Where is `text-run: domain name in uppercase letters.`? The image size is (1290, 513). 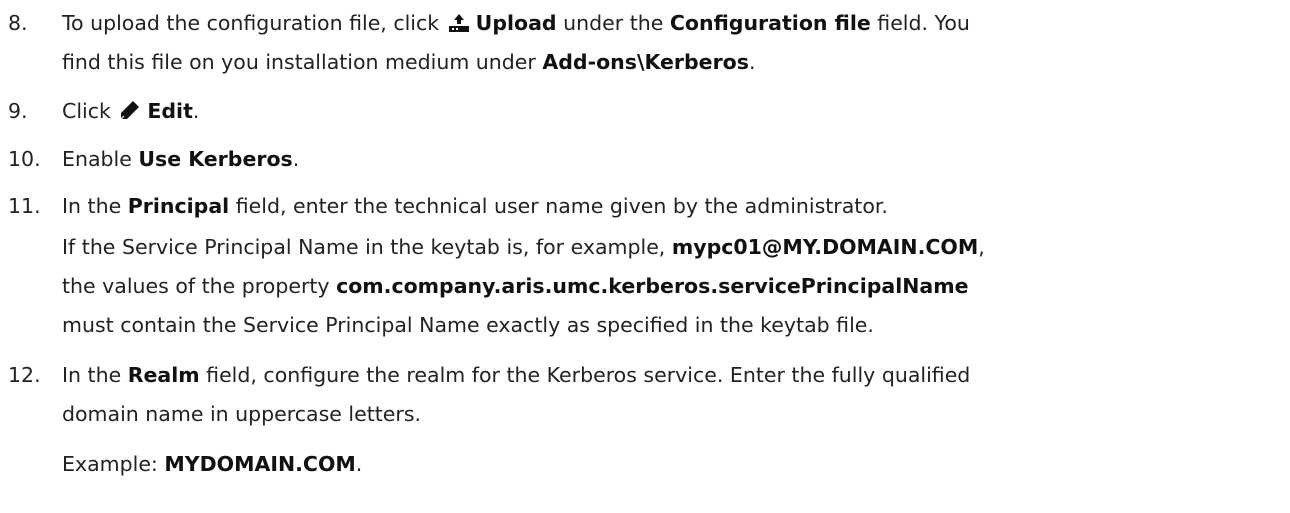
text-run: domain name in uppercase letters. is located at coordinates (242, 414).